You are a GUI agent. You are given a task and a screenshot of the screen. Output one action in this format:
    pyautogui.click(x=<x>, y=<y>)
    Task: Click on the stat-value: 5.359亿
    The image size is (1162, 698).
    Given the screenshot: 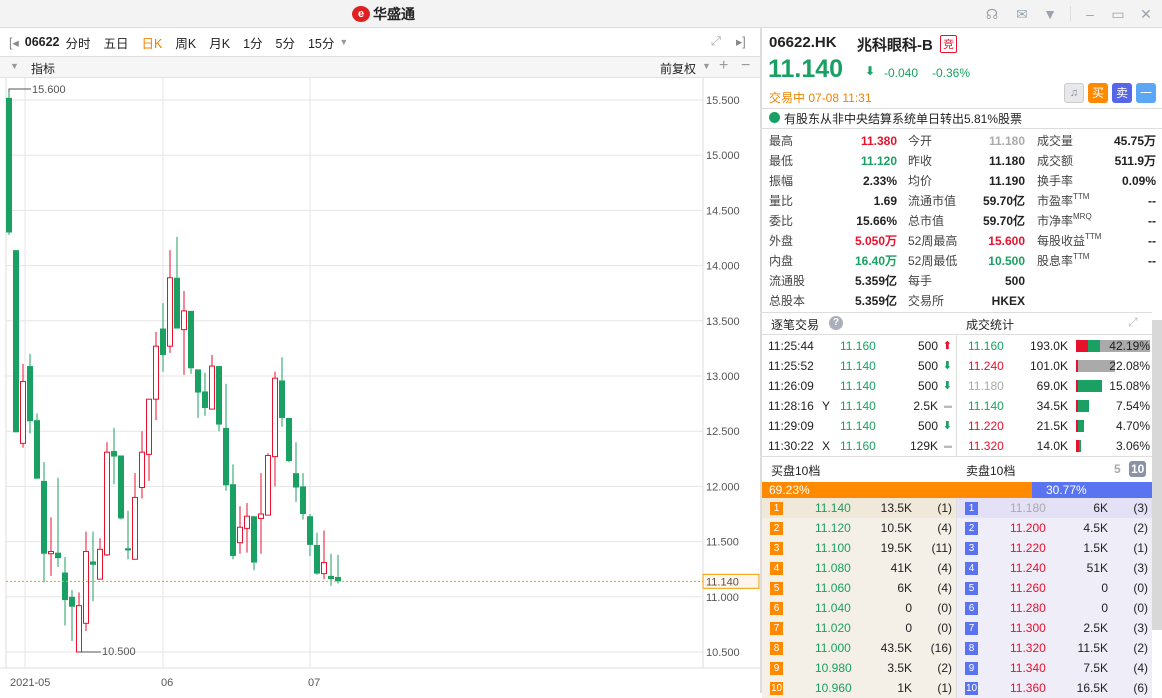 What is the action you would take?
    pyautogui.click(x=875, y=281)
    